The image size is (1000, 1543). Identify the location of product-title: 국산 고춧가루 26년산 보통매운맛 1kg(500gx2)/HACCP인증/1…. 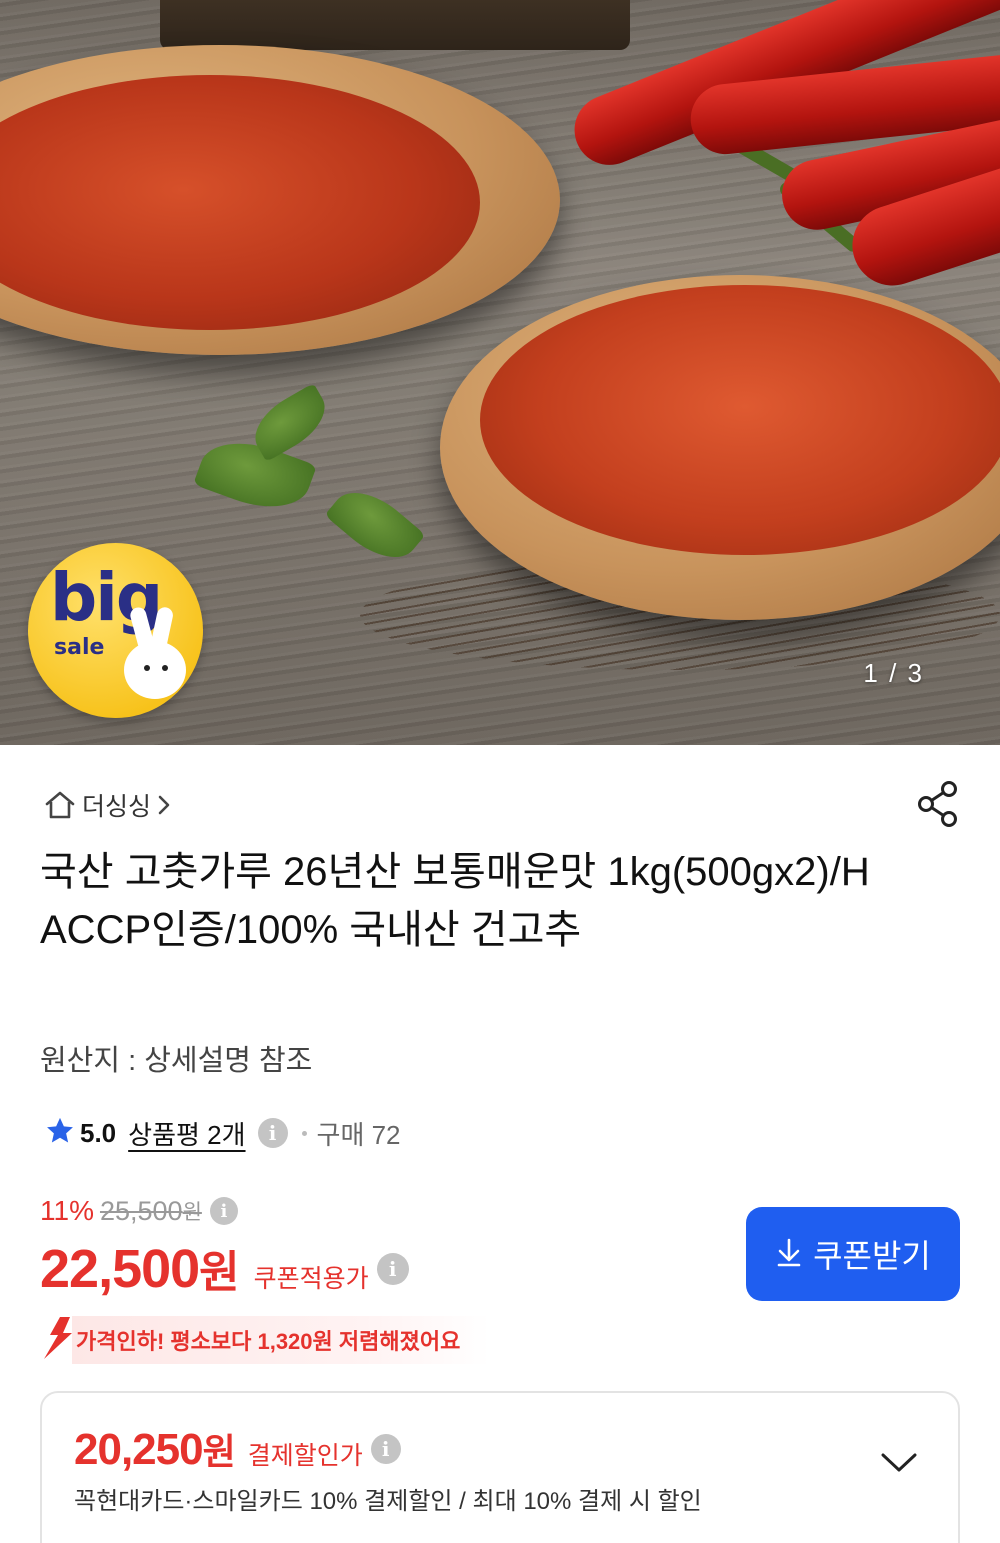
(455, 901).